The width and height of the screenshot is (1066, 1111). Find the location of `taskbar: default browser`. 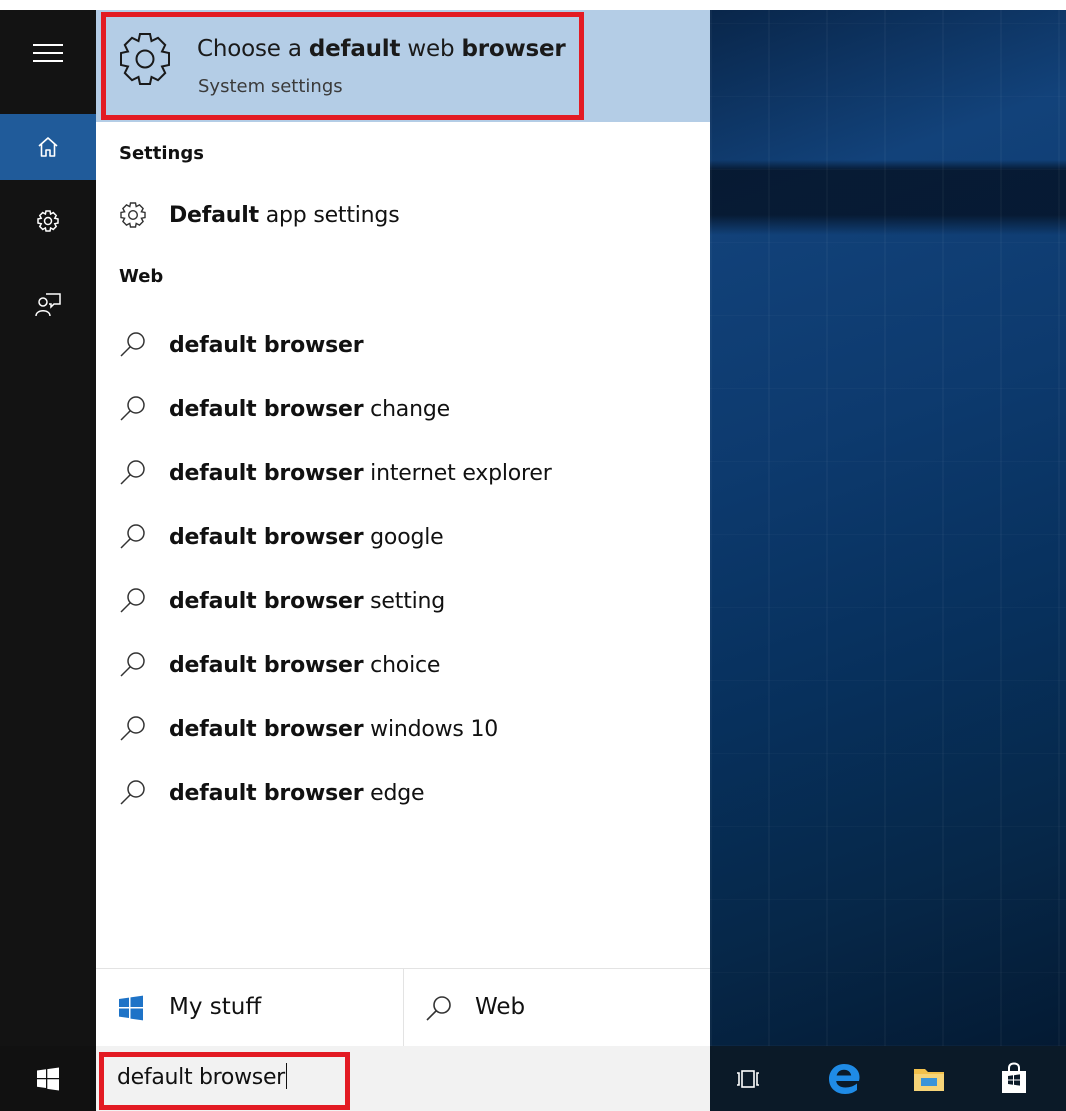

taskbar: default browser is located at coordinates (533, 1078).